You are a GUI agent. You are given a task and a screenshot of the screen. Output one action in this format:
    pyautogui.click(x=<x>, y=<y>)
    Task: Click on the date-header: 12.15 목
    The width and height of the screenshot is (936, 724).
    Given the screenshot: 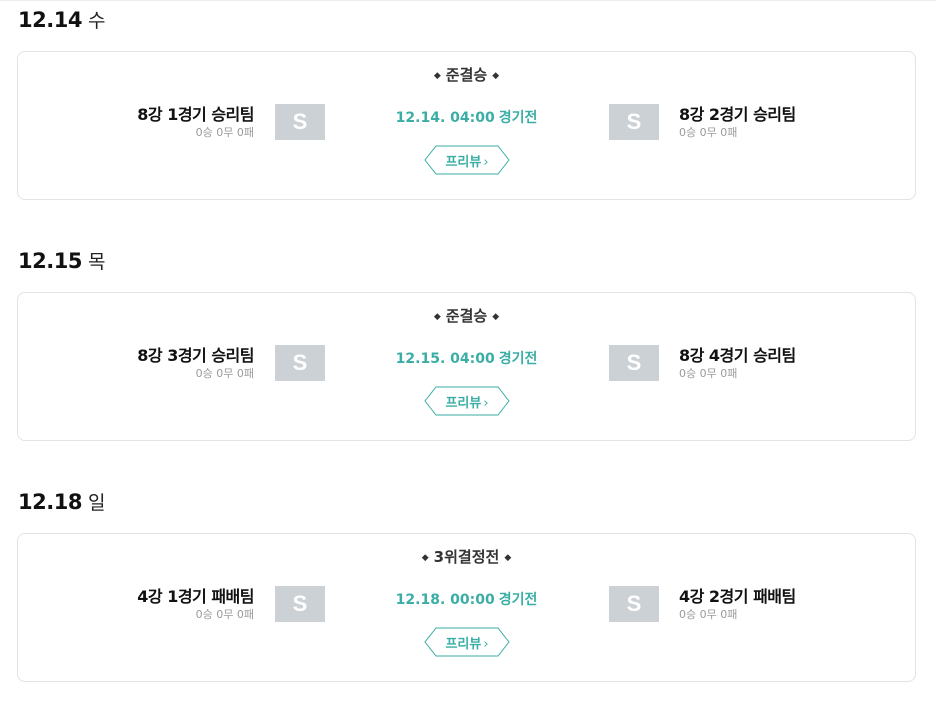 What is the action you would take?
    pyautogui.click(x=61, y=261)
    